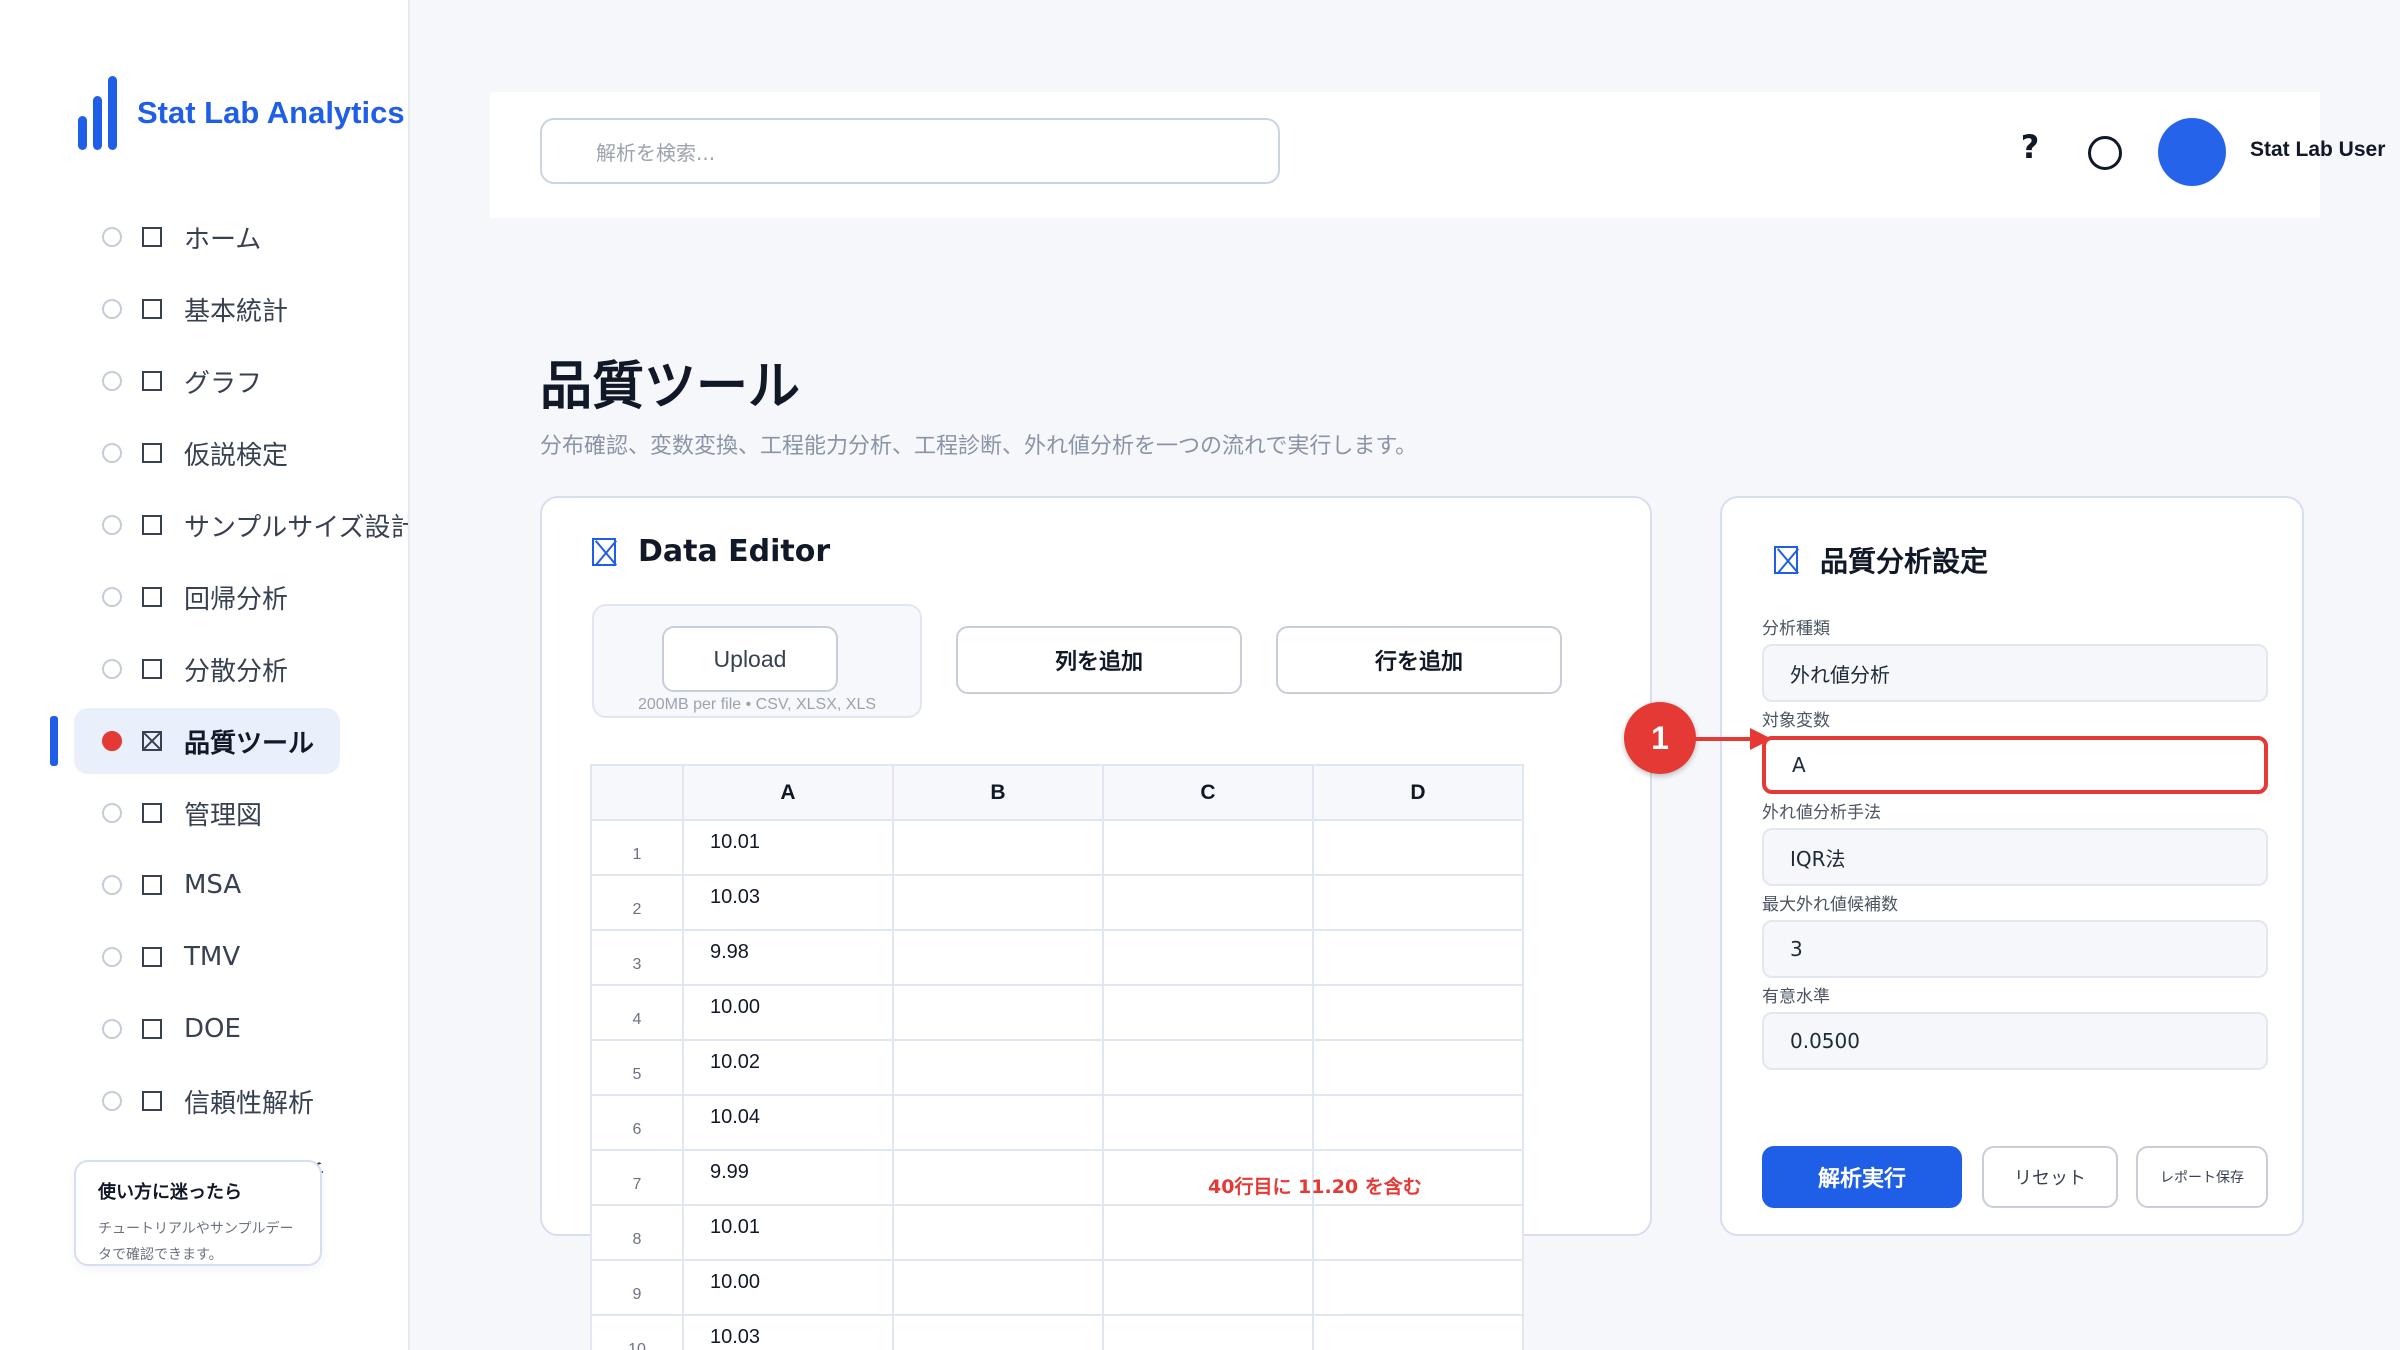  What do you see at coordinates (198, 1213) in the screenshot?
I see `help-card: 使い方に迷ったら チュートリアルやサンプルデータで確認できます。` at bounding box center [198, 1213].